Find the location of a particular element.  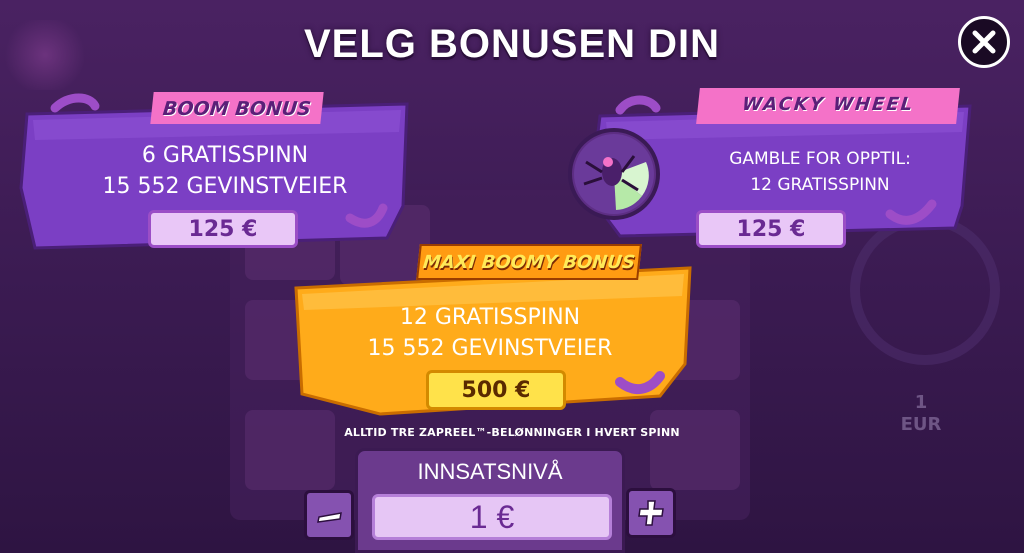

minus-icon is located at coordinates (329, 517).